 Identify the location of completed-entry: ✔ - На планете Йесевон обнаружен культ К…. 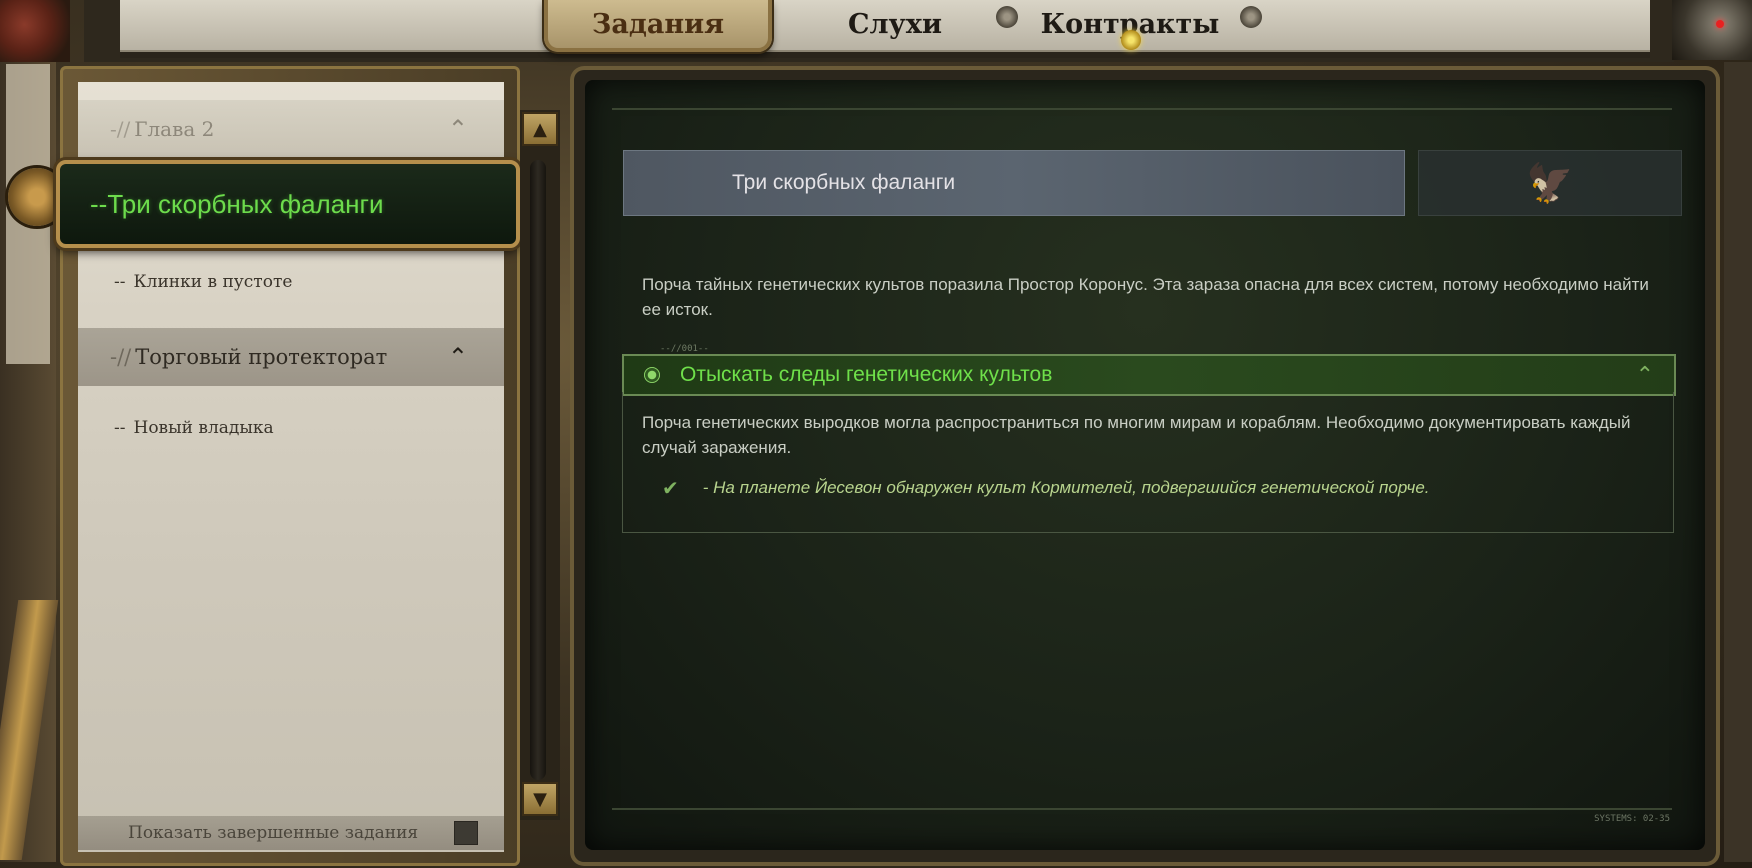
(1046, 488).